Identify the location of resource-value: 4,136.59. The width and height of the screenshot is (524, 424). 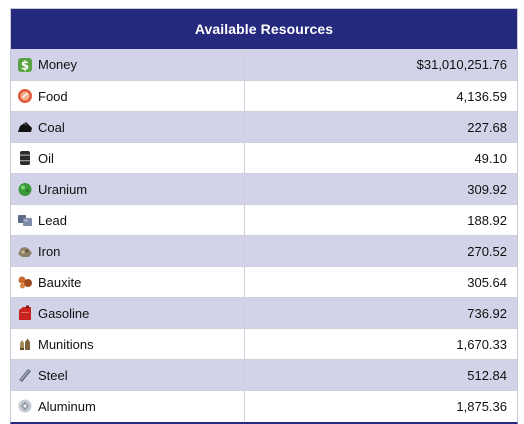
(481, 96).